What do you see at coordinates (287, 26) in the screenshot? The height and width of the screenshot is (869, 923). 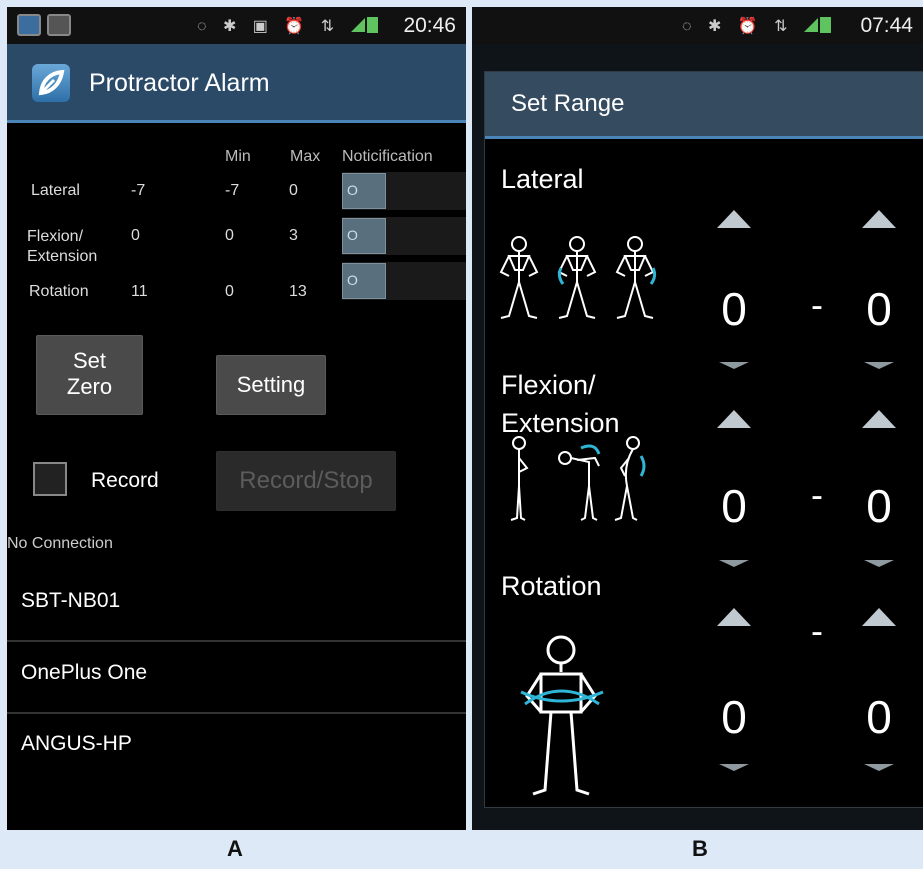 I see `status-icons: ◌ ✱ ▣ ⏰ ⇅` at bounding box center [287, 26].